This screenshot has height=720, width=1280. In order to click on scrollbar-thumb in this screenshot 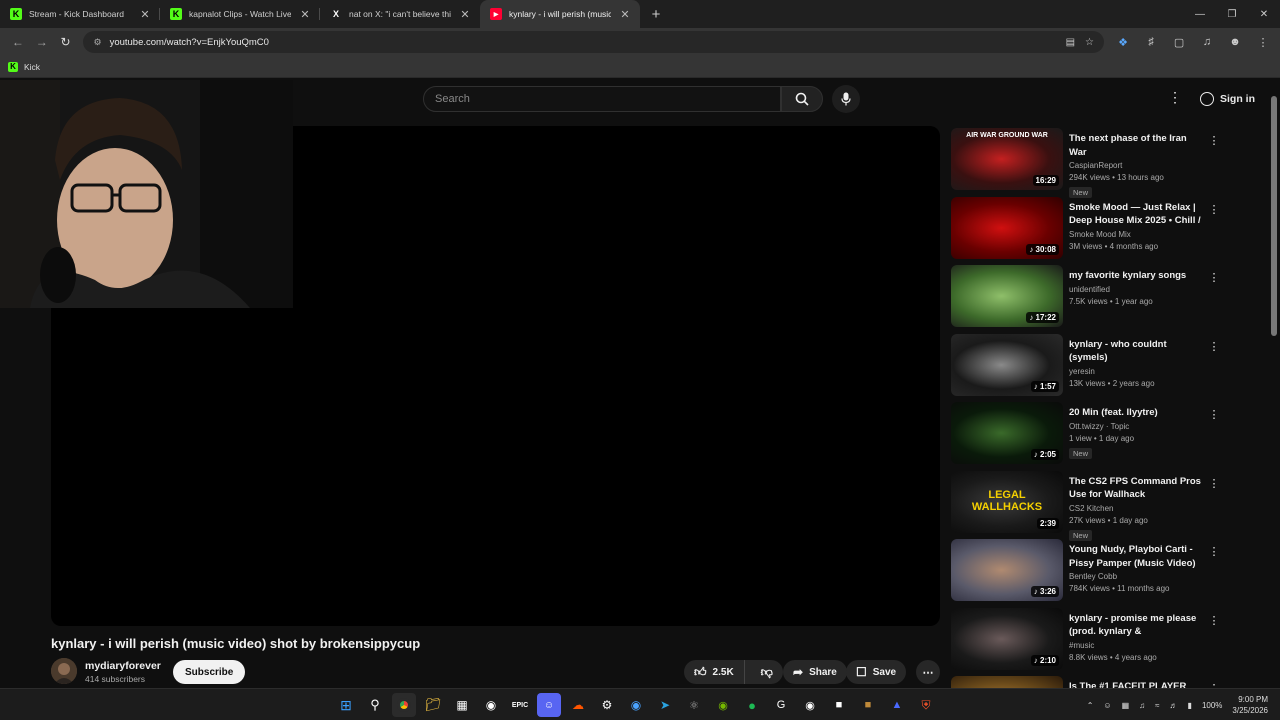, I will do `click(1274, 216)`.